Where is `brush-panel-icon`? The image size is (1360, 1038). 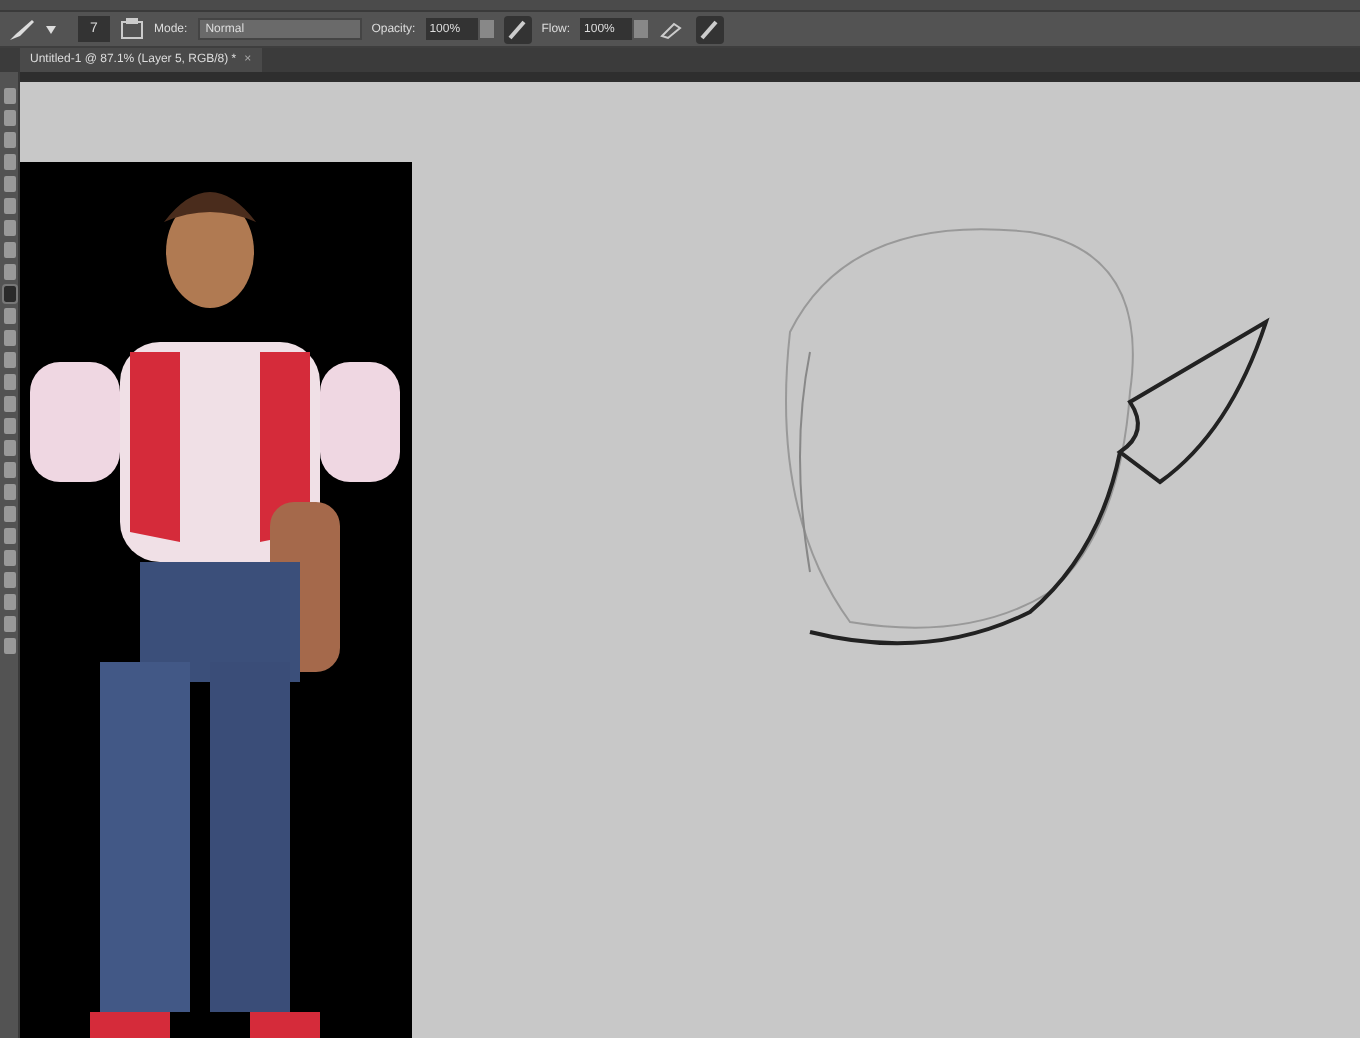
brush-panel-icon is located at coordinates (132, 29).